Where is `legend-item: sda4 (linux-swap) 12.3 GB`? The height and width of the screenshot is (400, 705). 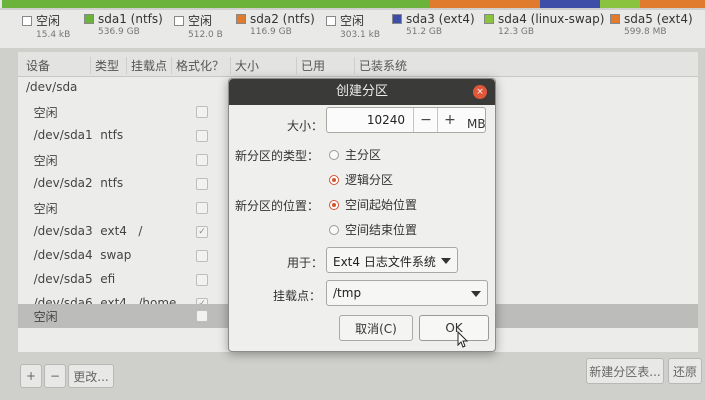
legend-item: sda4 (linux-swap) 12.3 GB is located at coordinates (544, 24).